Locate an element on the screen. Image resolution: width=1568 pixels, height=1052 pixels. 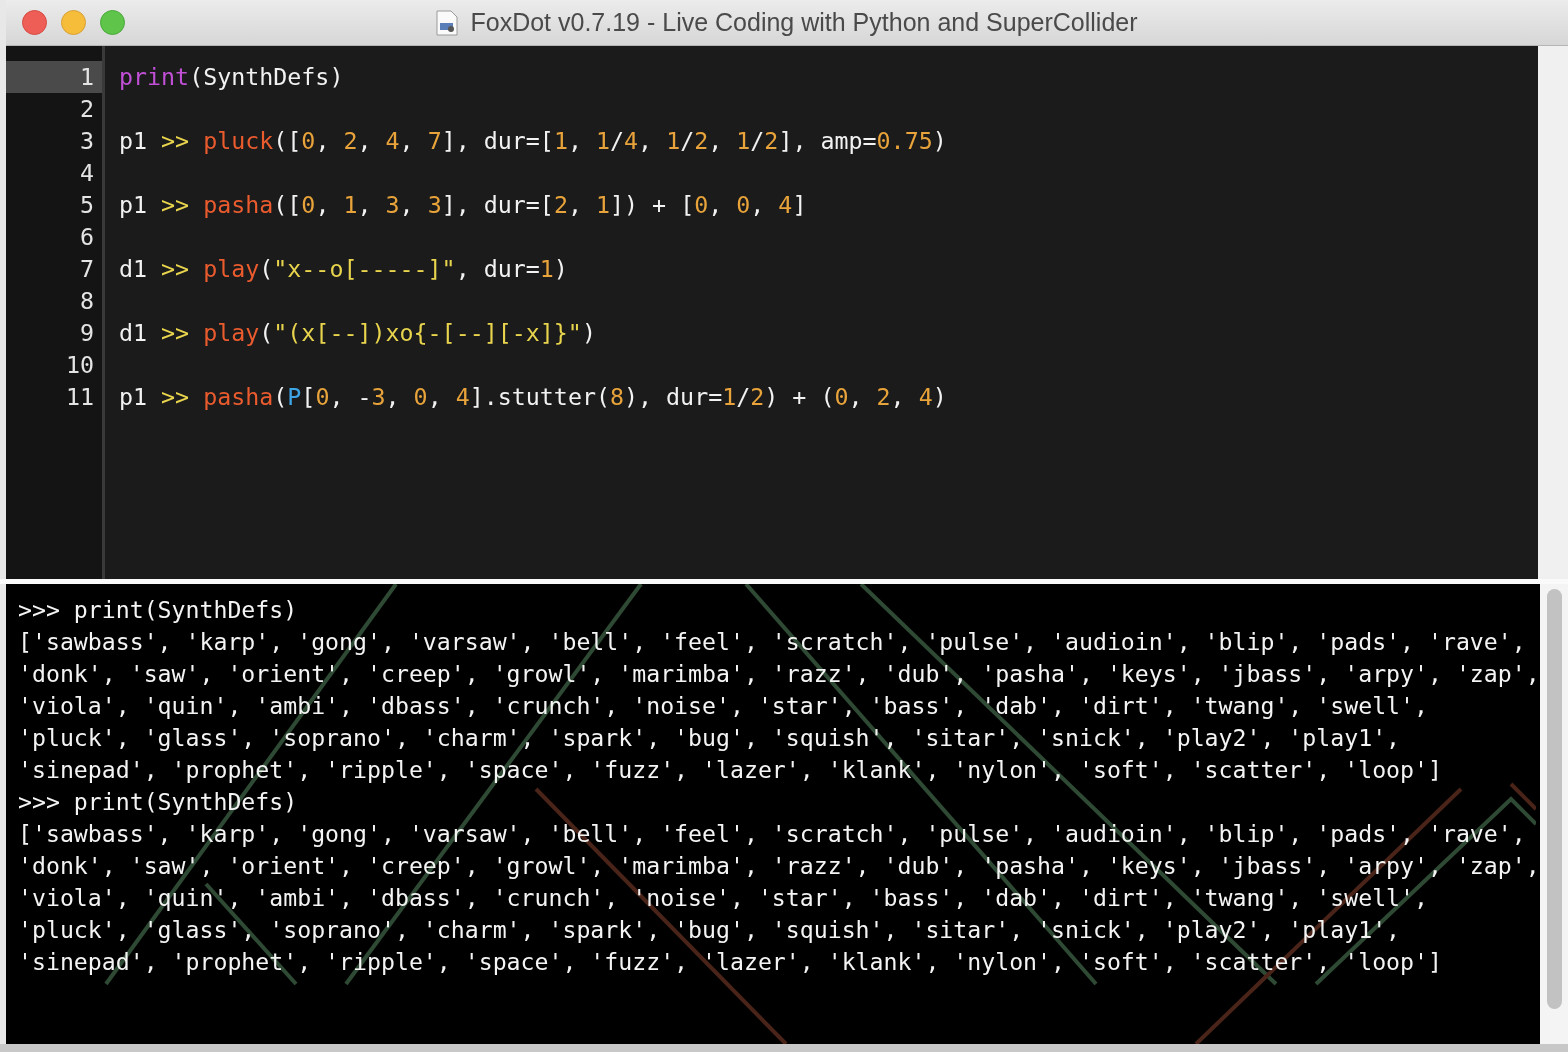
document-icon is located at coordinates (447, 22).